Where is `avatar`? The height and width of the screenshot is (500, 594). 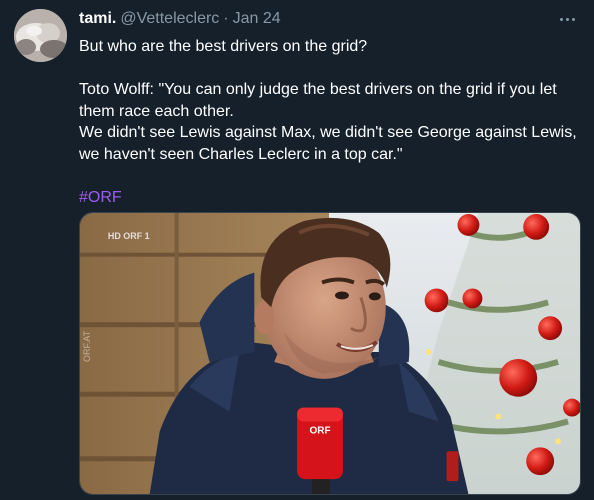 avatar is located at coordinates (40, 35).